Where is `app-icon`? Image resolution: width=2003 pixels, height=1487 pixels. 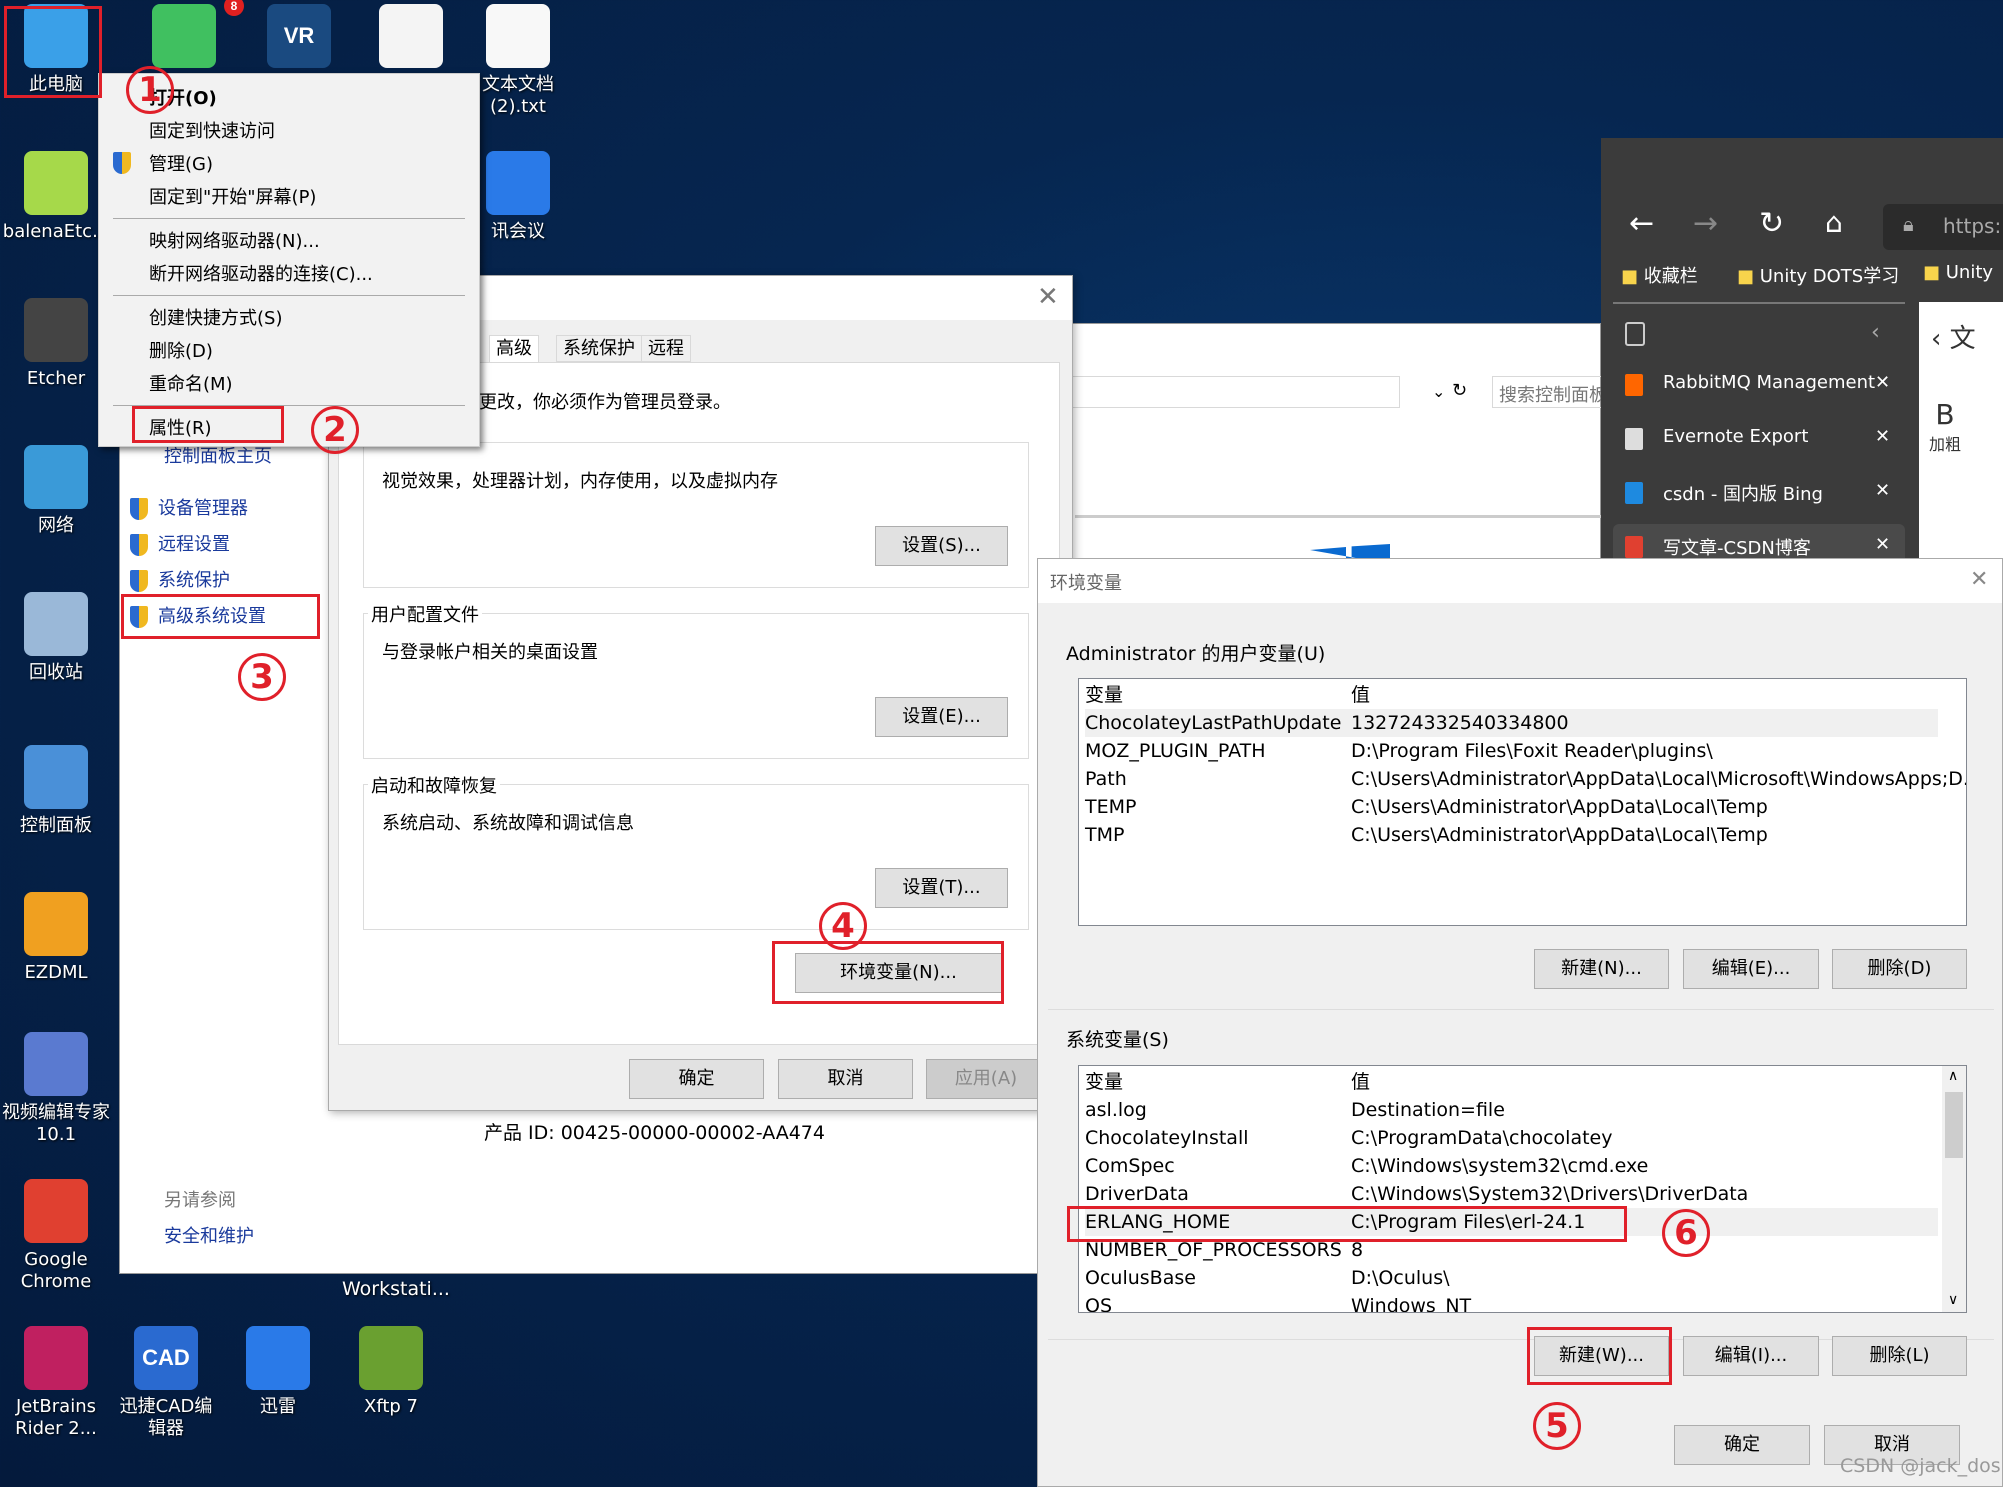 app-icon is located at coordinates (56, 1358).